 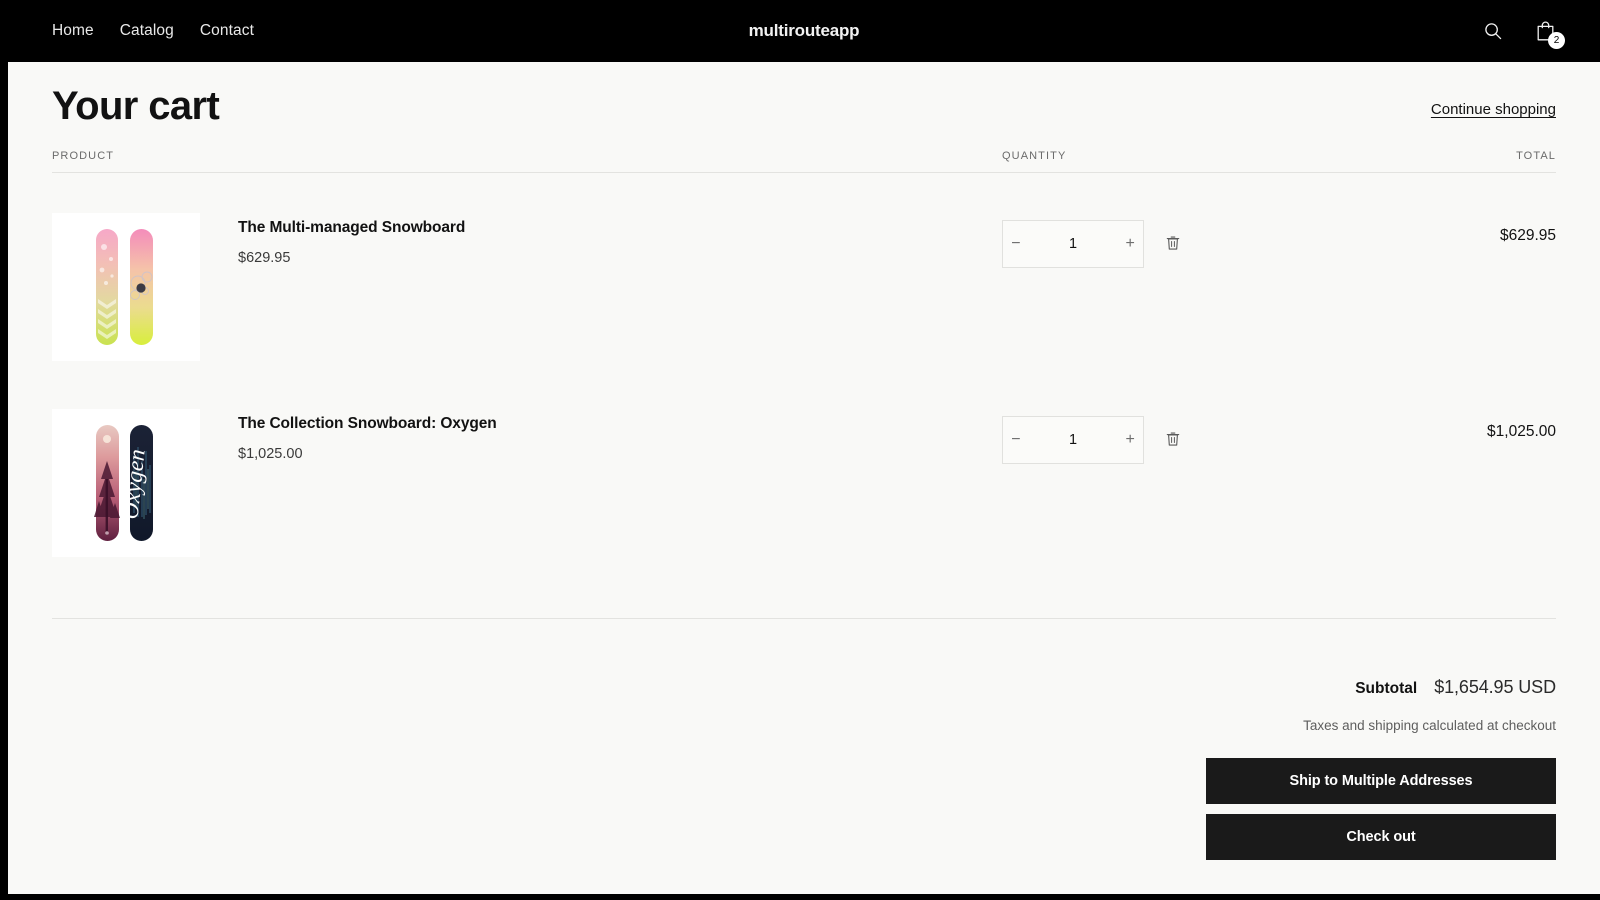 What do you see at coordinates (351, 239) in the screenshot?
I see `product-info: The Multi-managed Snowboard $629.95` at bounding box center [351, 239].